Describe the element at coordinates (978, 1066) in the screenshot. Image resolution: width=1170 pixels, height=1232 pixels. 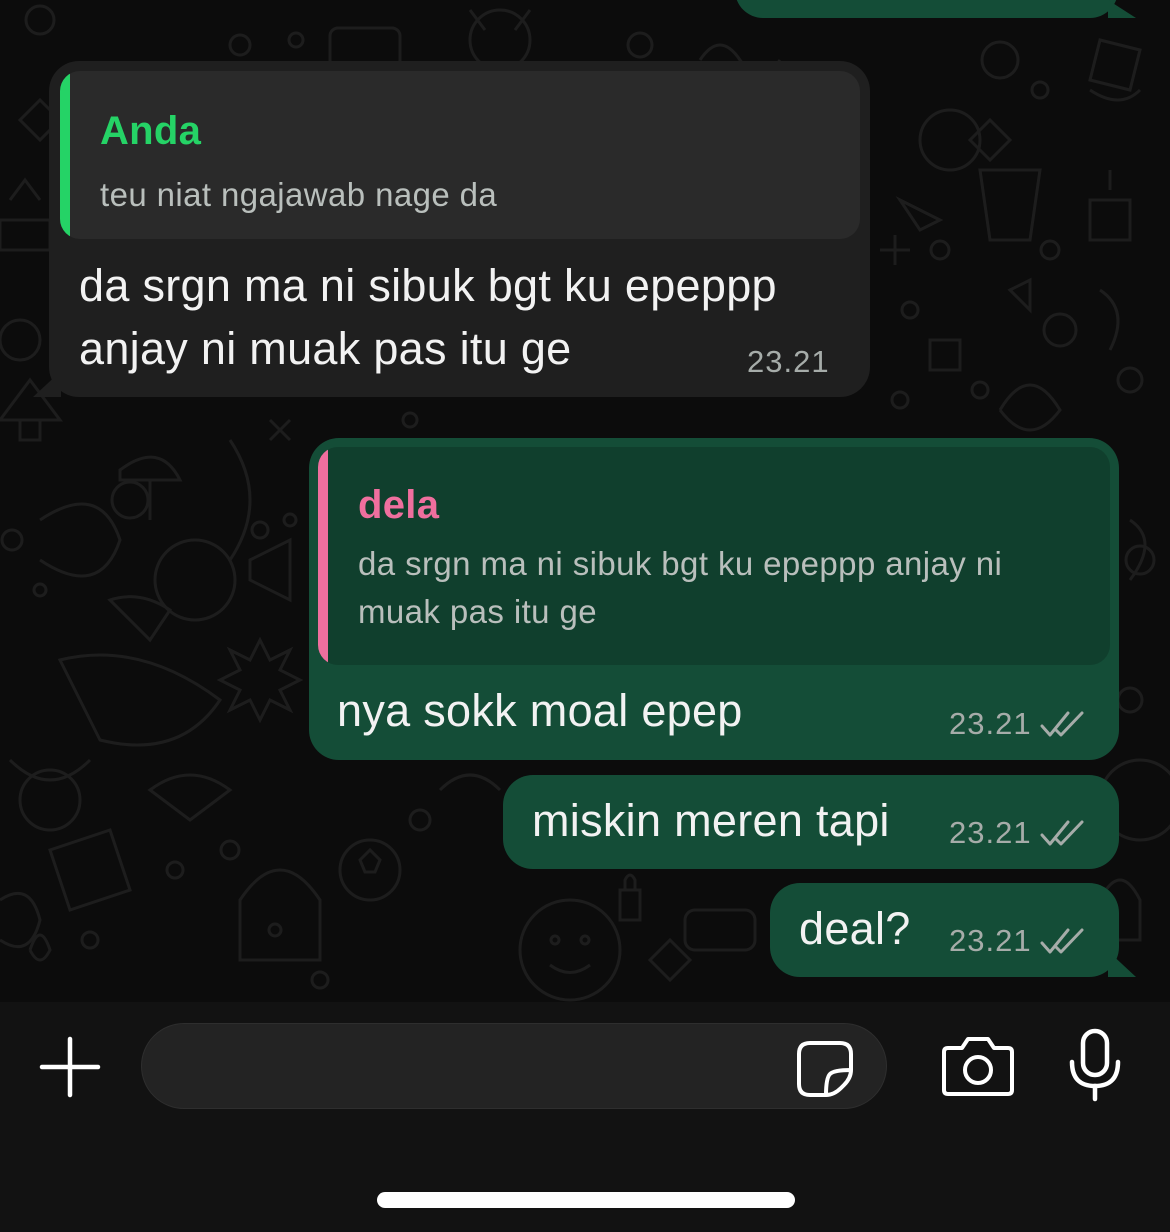
I see `camera-icon` at that location.